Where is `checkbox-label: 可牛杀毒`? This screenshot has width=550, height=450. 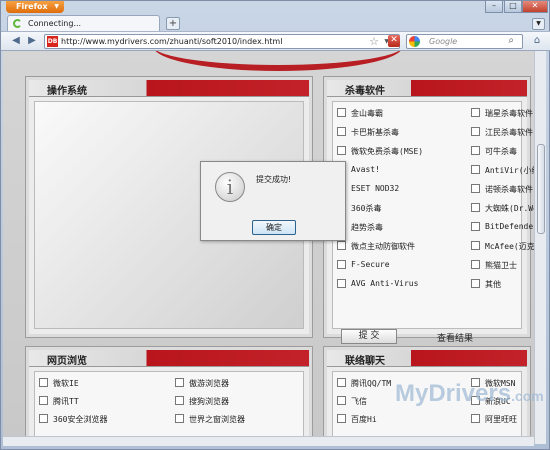 checkbox-label: 可牛杀毒 is located at coordinates (501, 151).